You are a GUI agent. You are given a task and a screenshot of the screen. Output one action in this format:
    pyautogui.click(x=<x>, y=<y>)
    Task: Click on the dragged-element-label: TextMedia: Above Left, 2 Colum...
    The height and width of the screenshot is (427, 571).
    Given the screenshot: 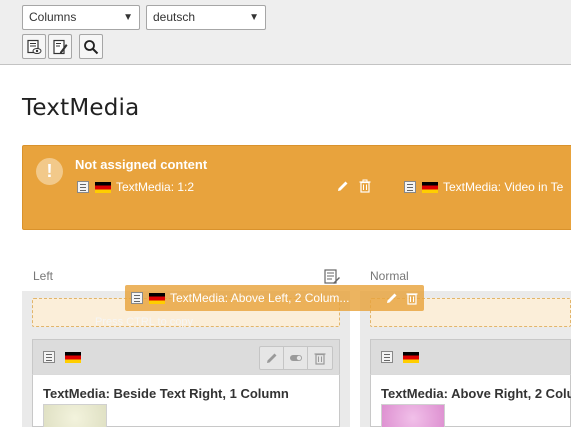 What is the action you would take?
    pyautogui.click(x=260, y=298)
    